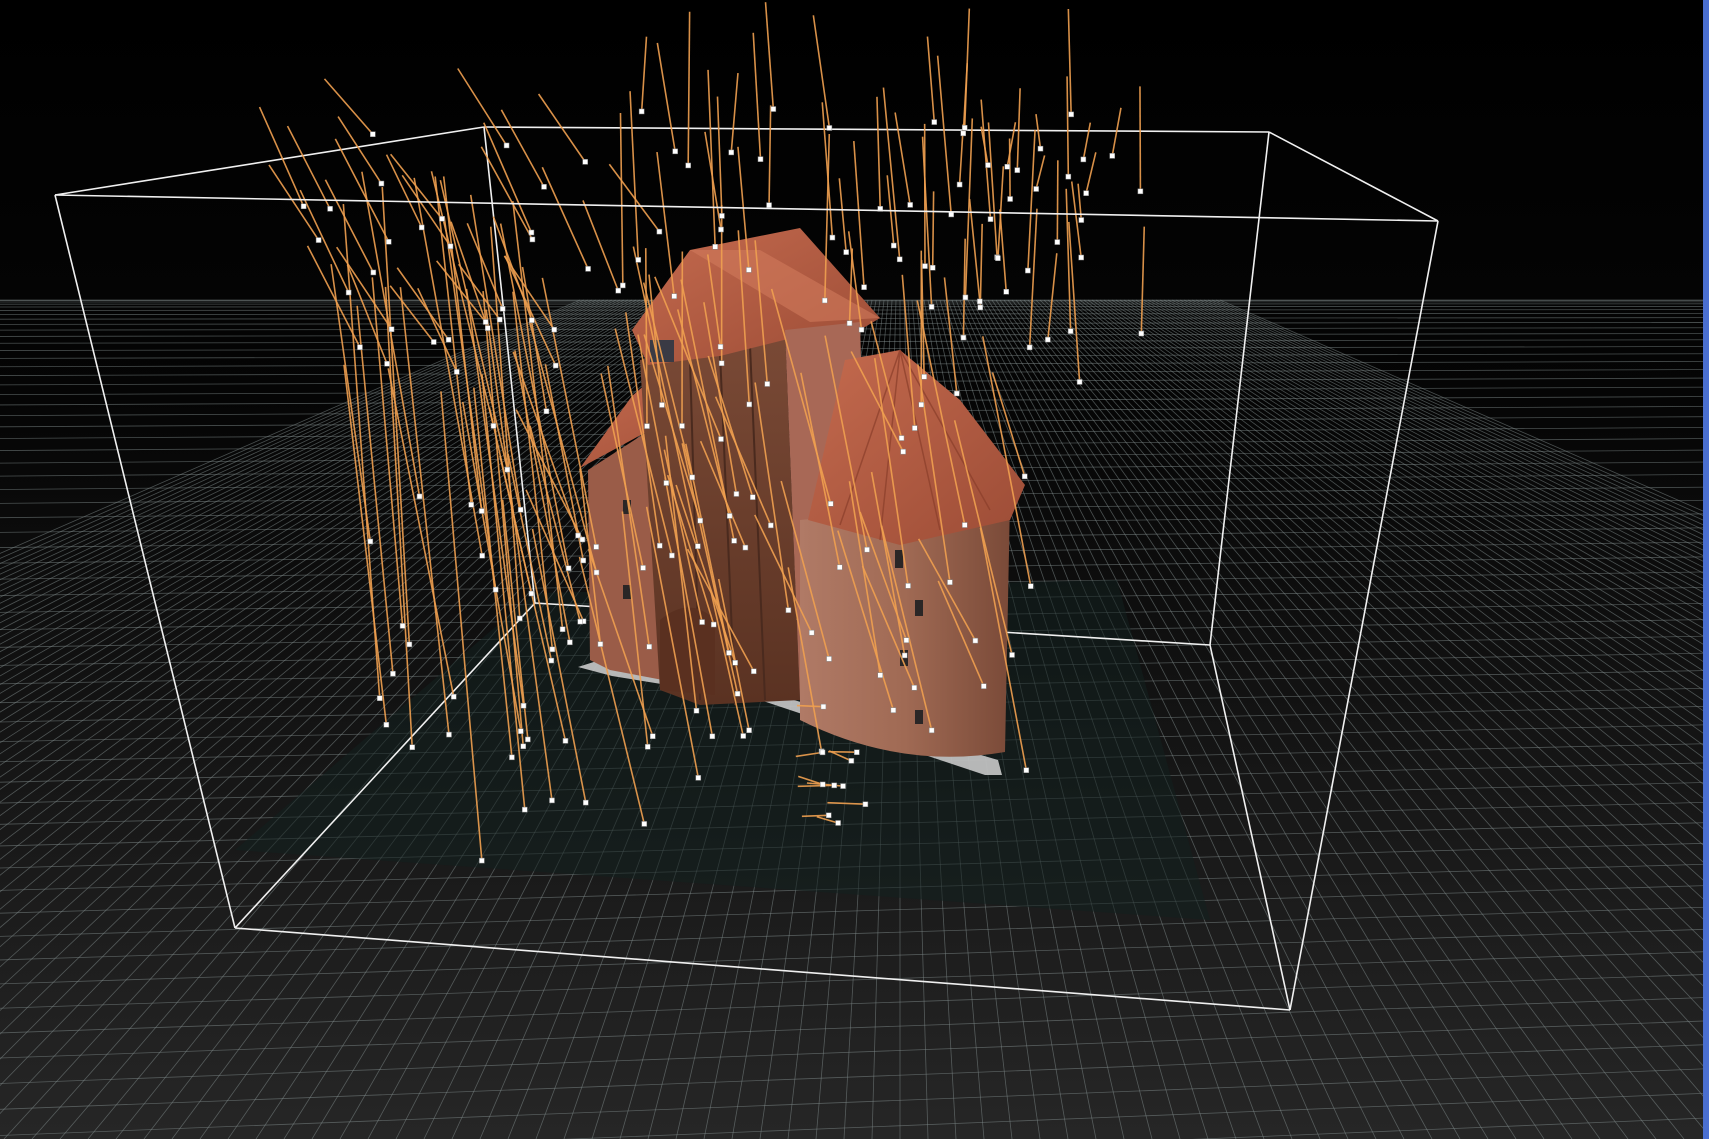 The width and height of the screenshot is (1709, 1139). What do you see at coordinates (1706, 569) in the screenshot?
I see `viewport-scroll-strip` at bounding box center [1706, 569].